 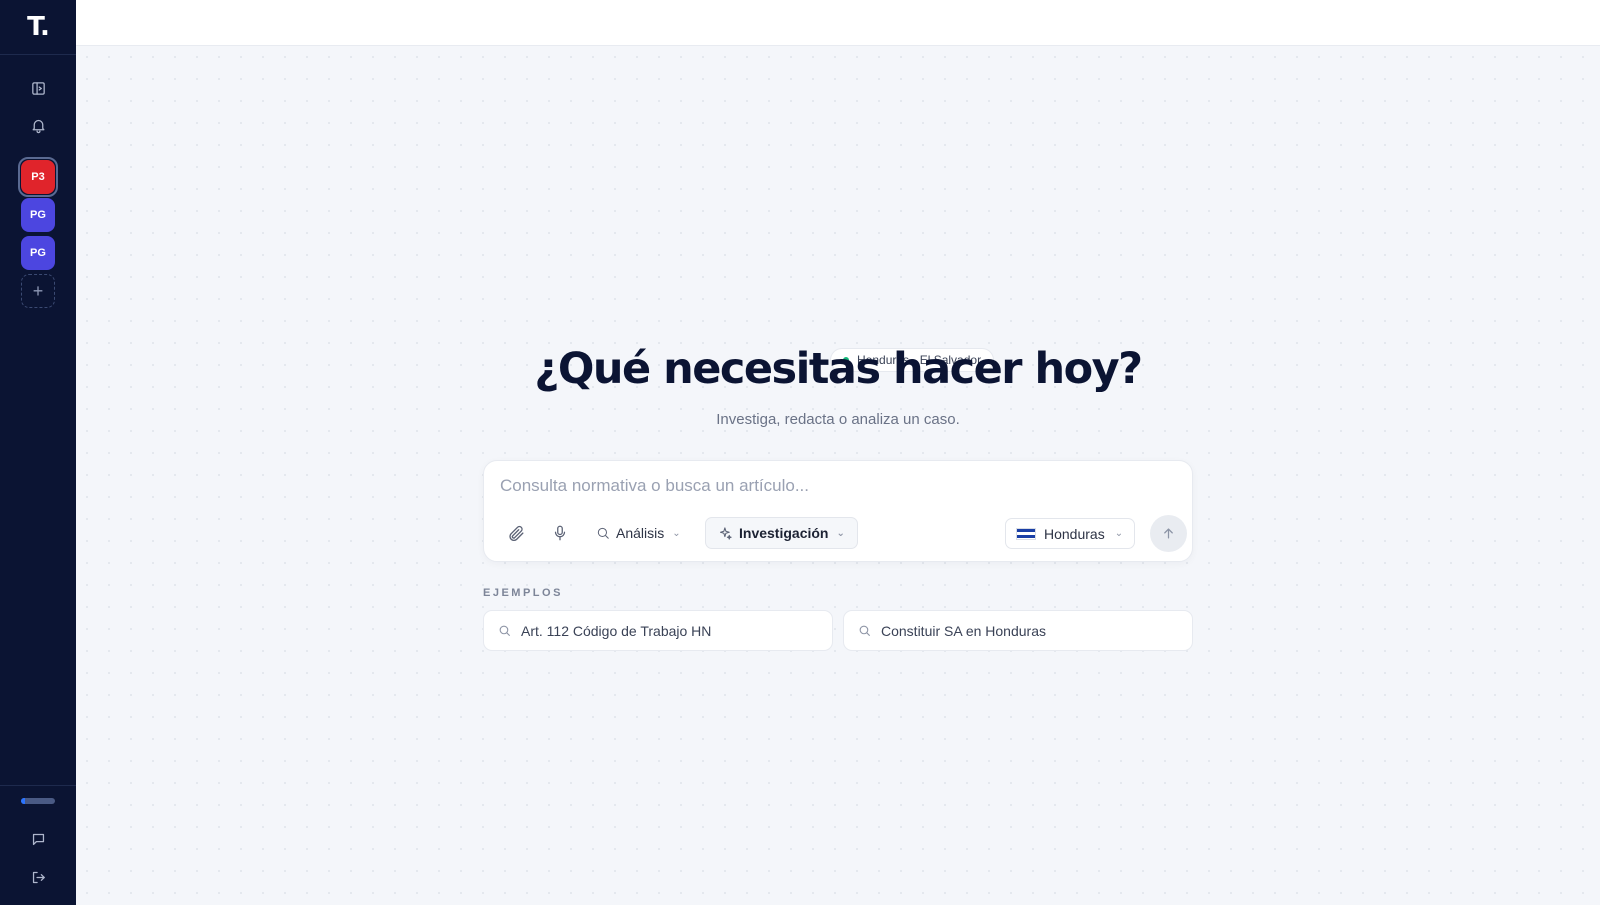 I want to click on logout-icon, so click(x=38, y=877).